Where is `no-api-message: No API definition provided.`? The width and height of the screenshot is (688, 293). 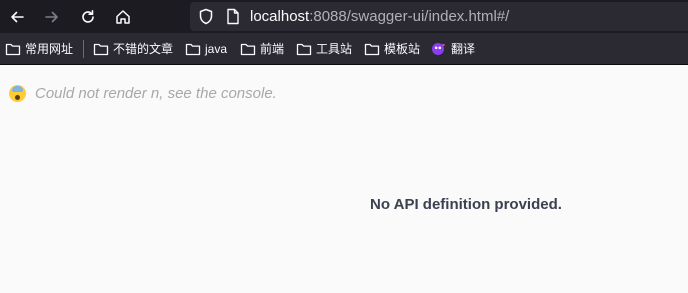 no-api-message: No API definition provided. is located at coordinates (466, 204).